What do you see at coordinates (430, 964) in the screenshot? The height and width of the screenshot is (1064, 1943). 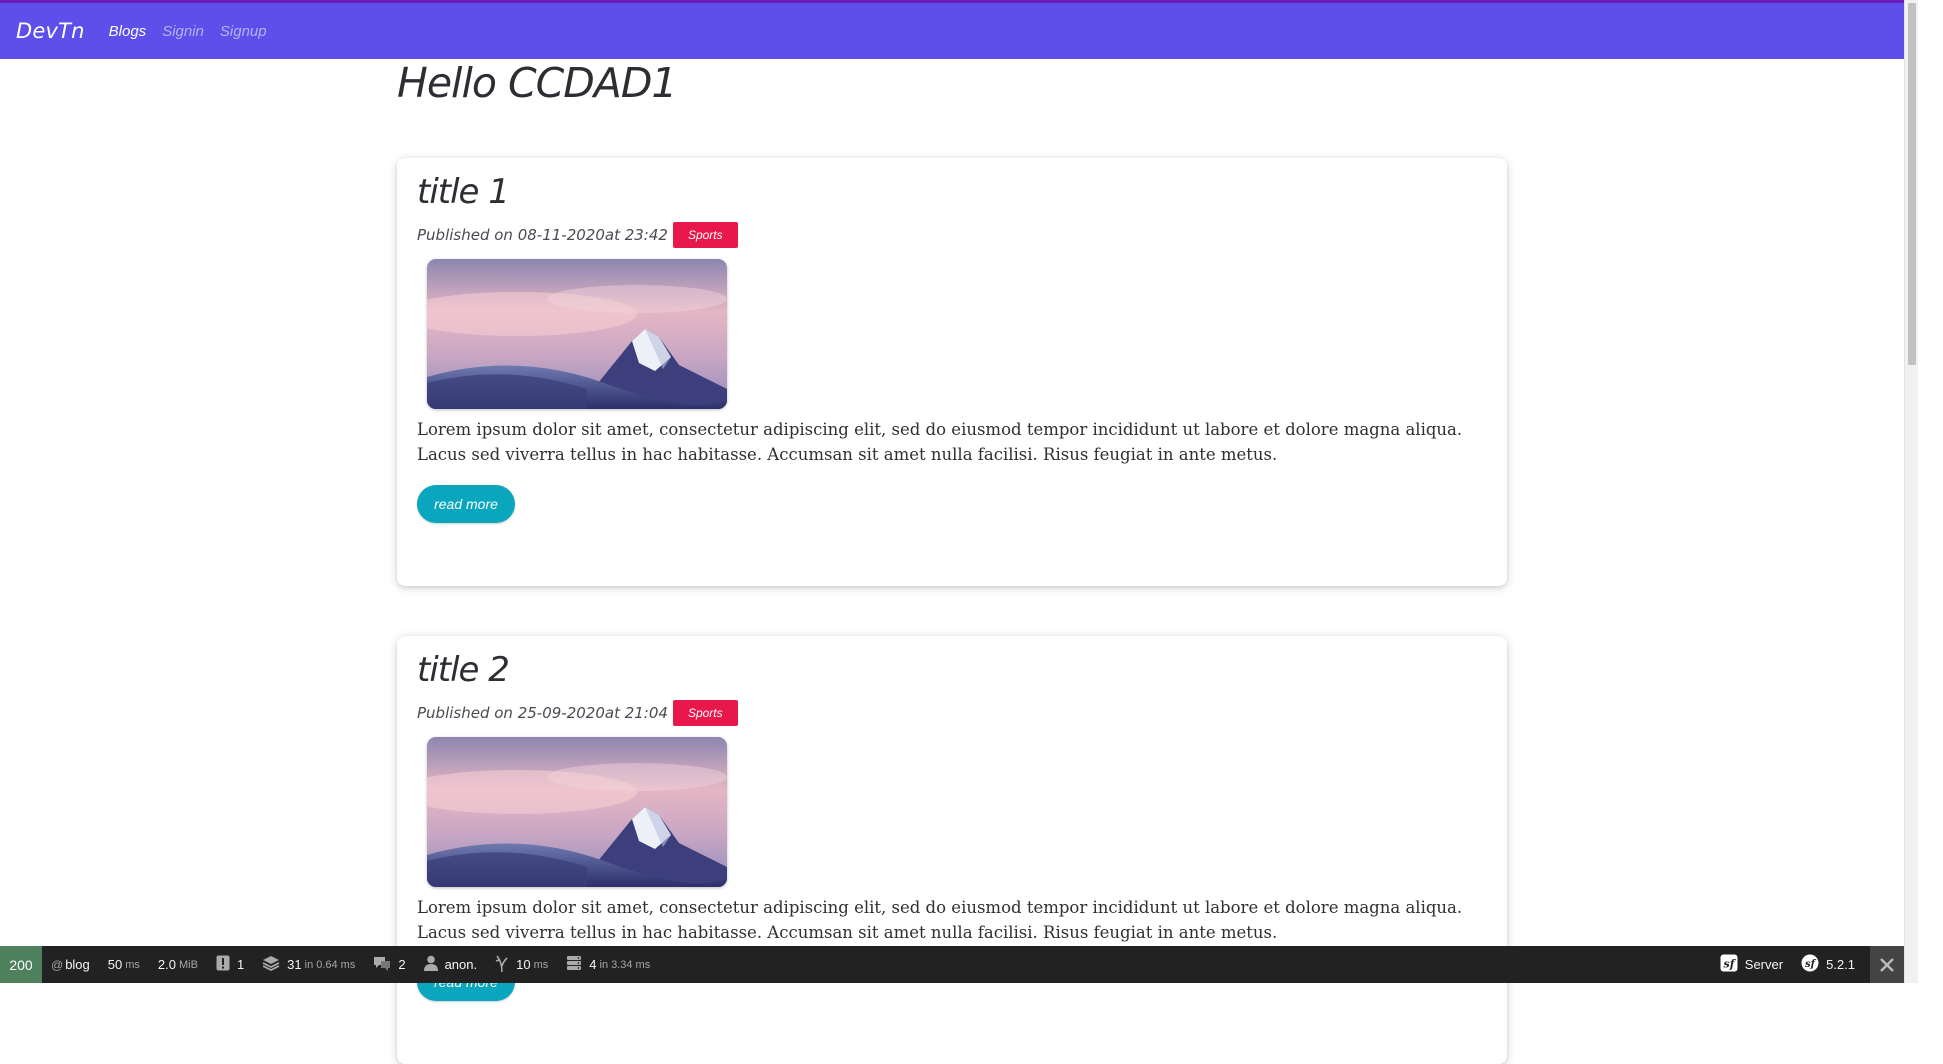 I see `user-icon` at bounding box center [430, 964].